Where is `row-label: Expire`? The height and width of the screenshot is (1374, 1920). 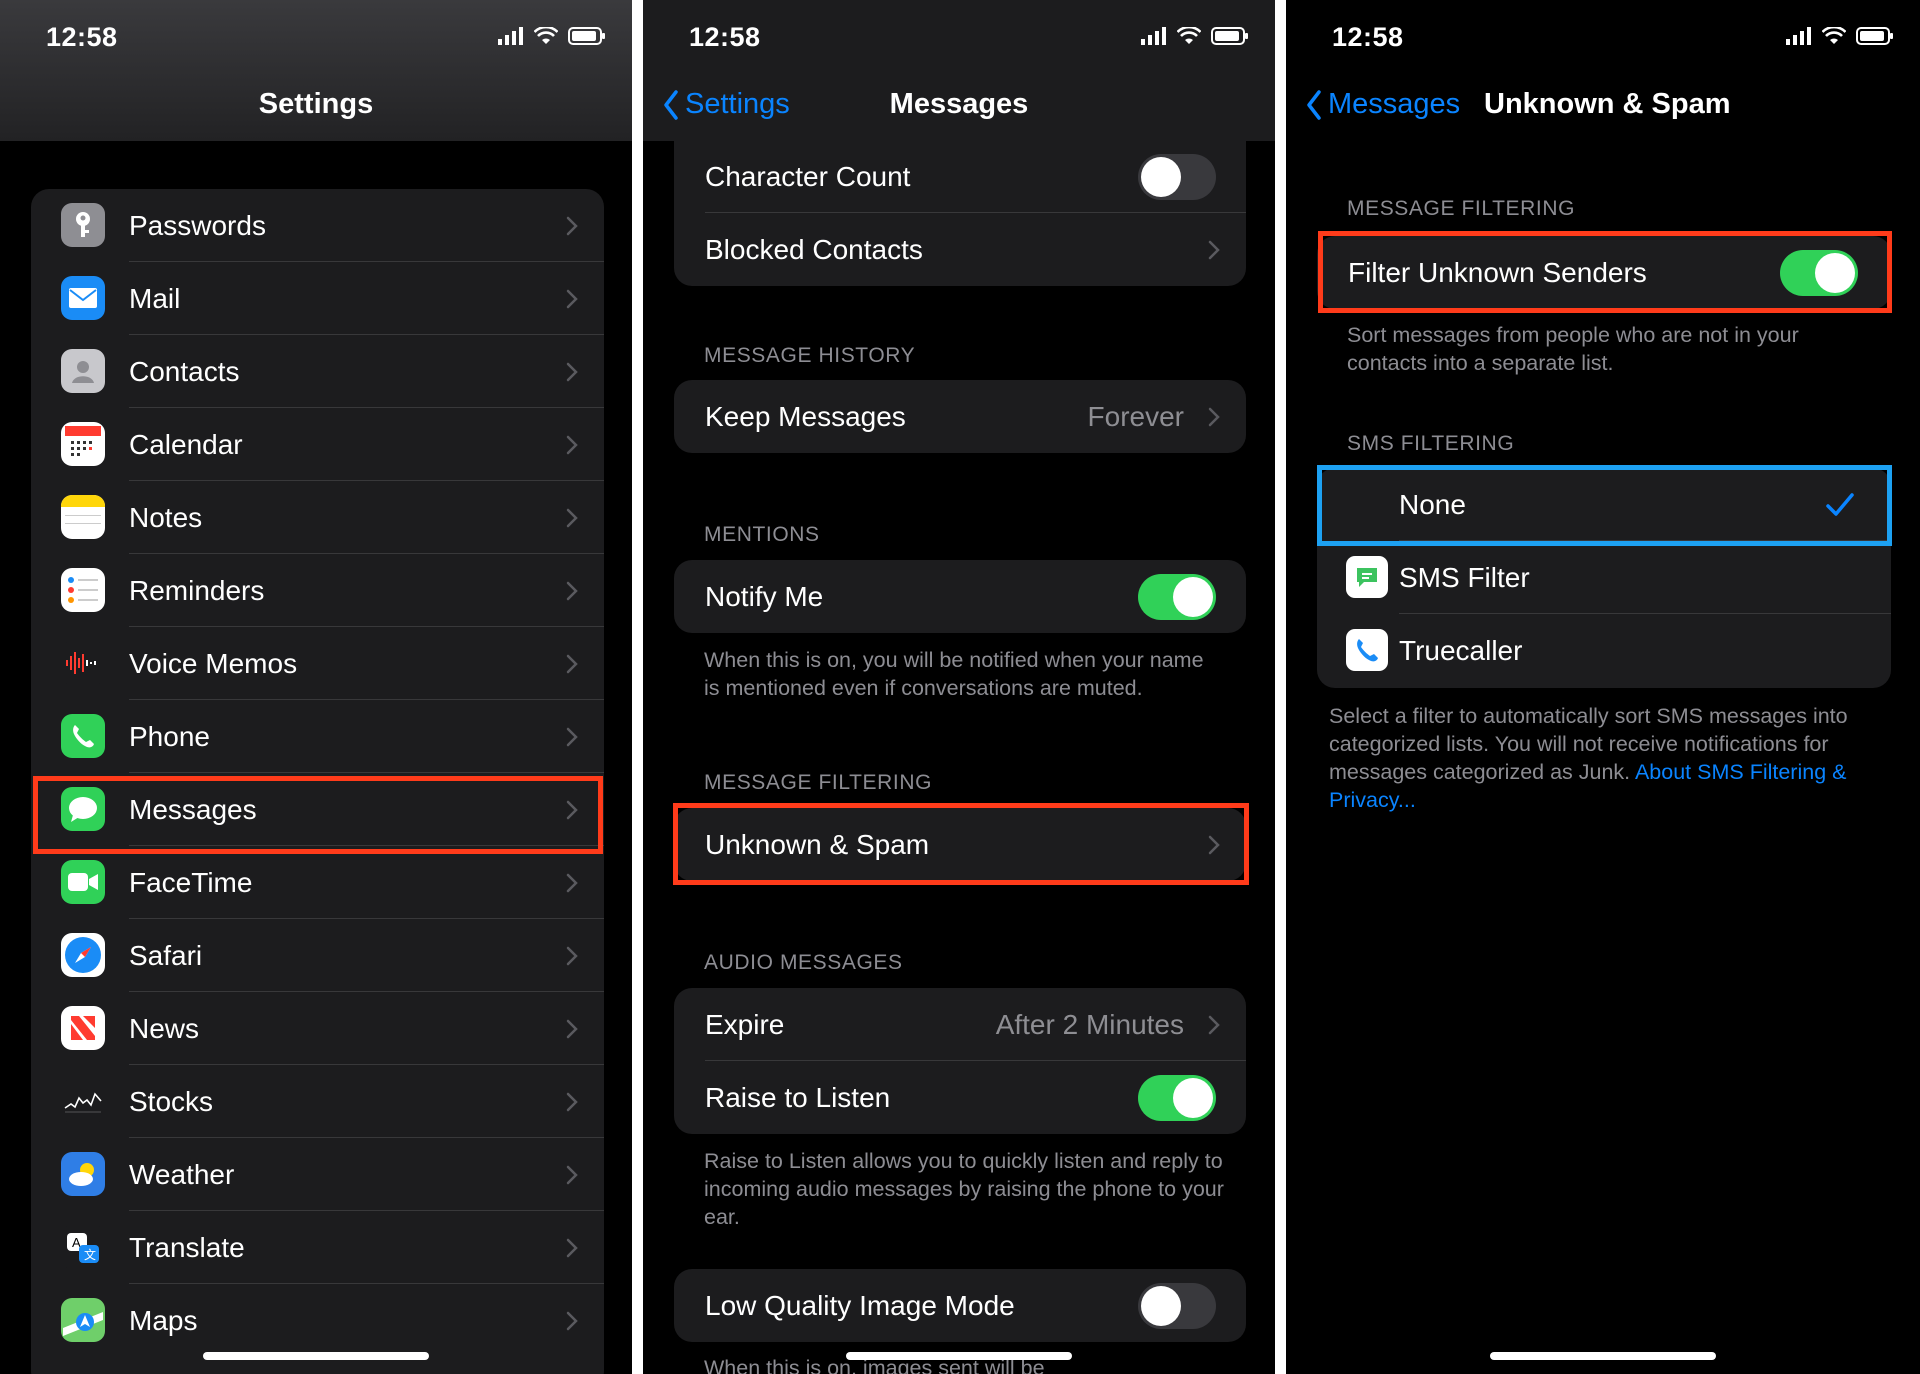 row-label: Expire is located at coordinates (745, 1024).